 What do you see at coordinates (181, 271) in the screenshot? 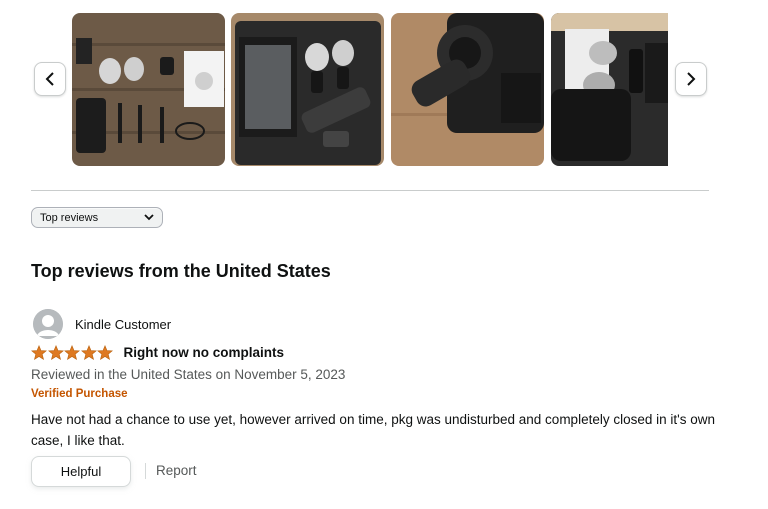
I see `reviews-heading: Top reviews from the United States` at bounding box center [181, 271].